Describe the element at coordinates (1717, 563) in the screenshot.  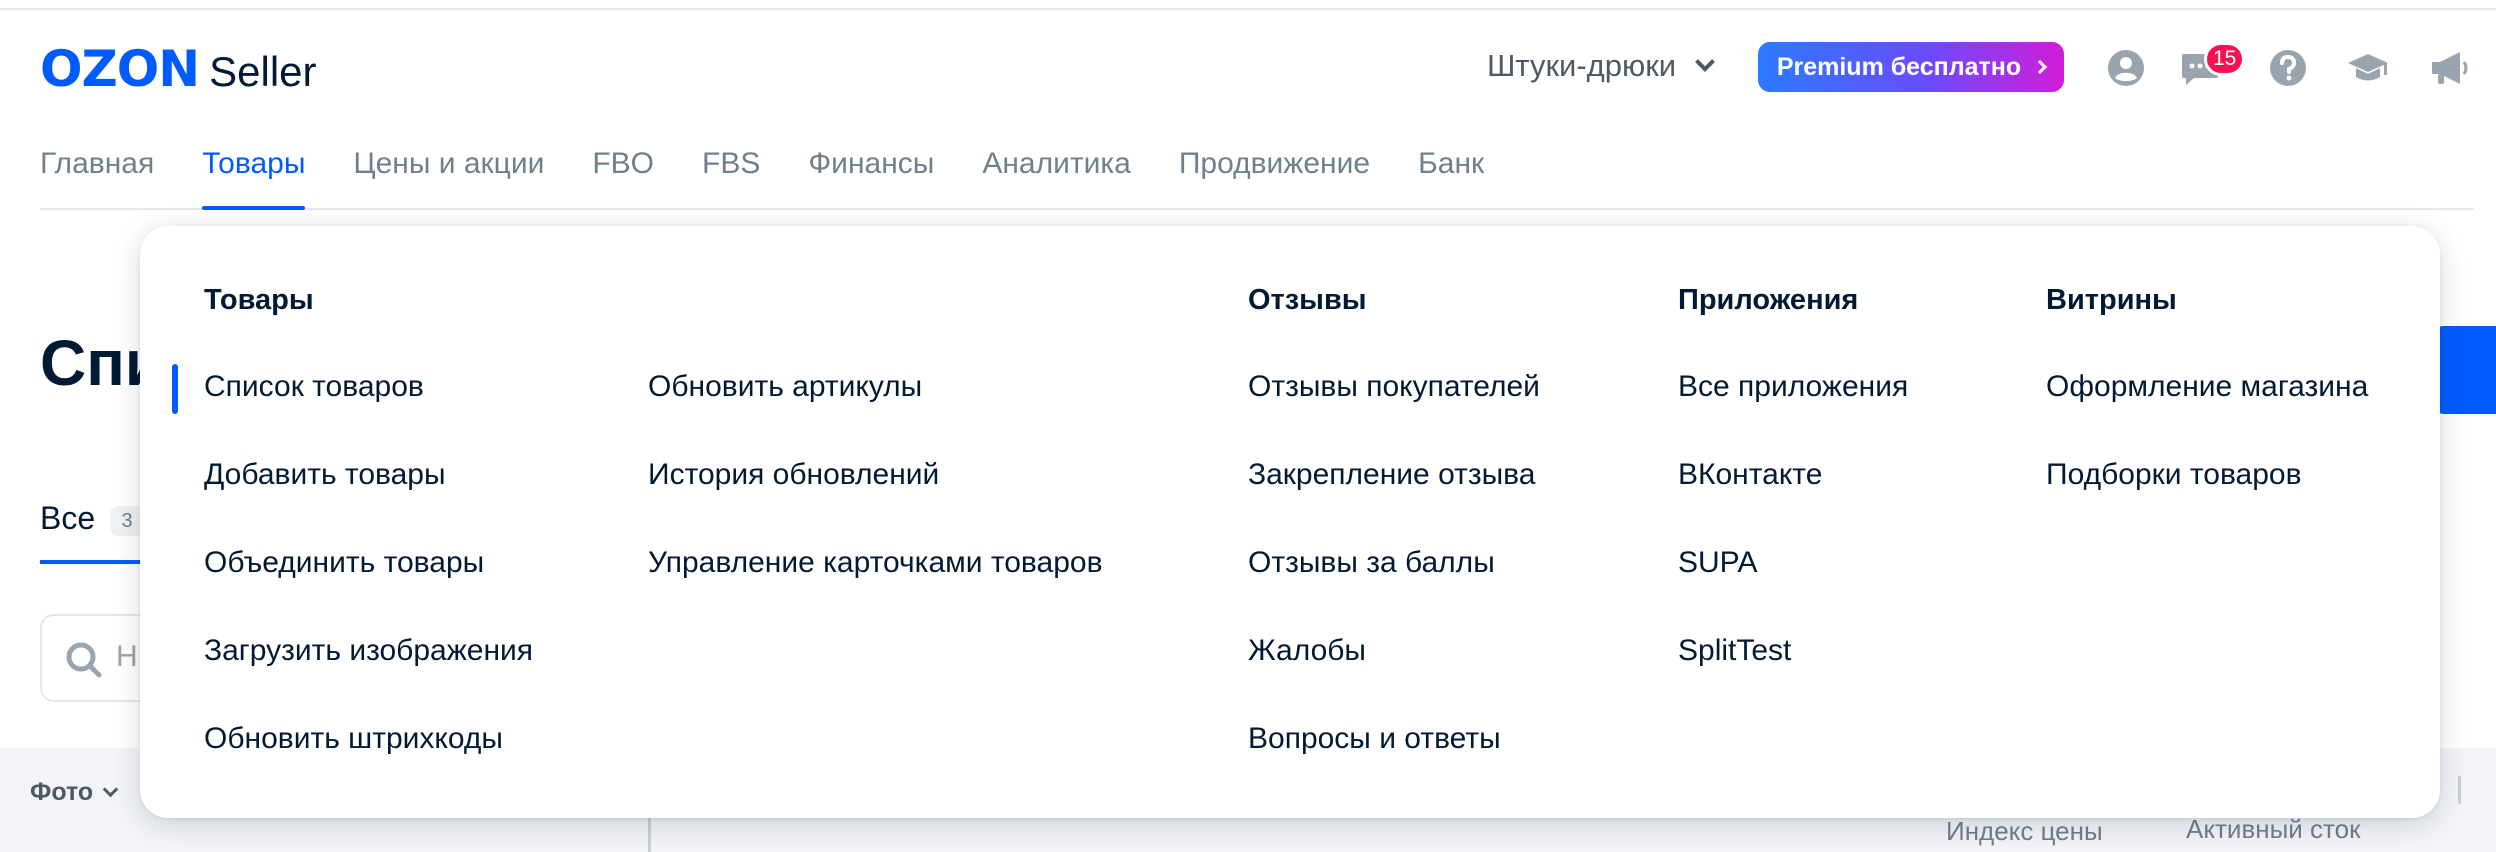
I see `menu-item-supa: SUPA` at that location.